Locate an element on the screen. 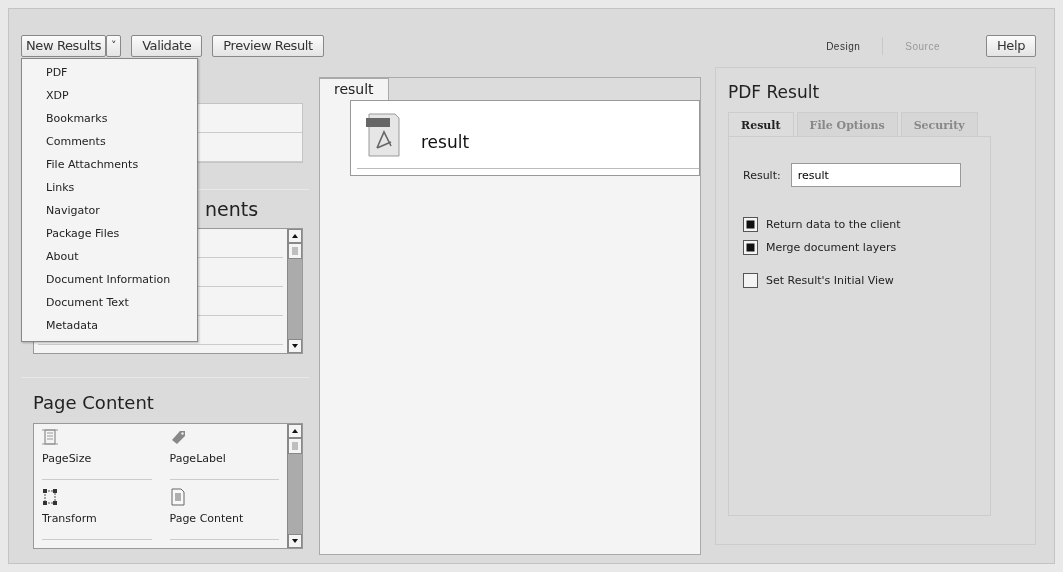 Image resolution: width=1063 pixels, height=572 pixels. menu-item: Document Text is located at coordinates (109, 302).